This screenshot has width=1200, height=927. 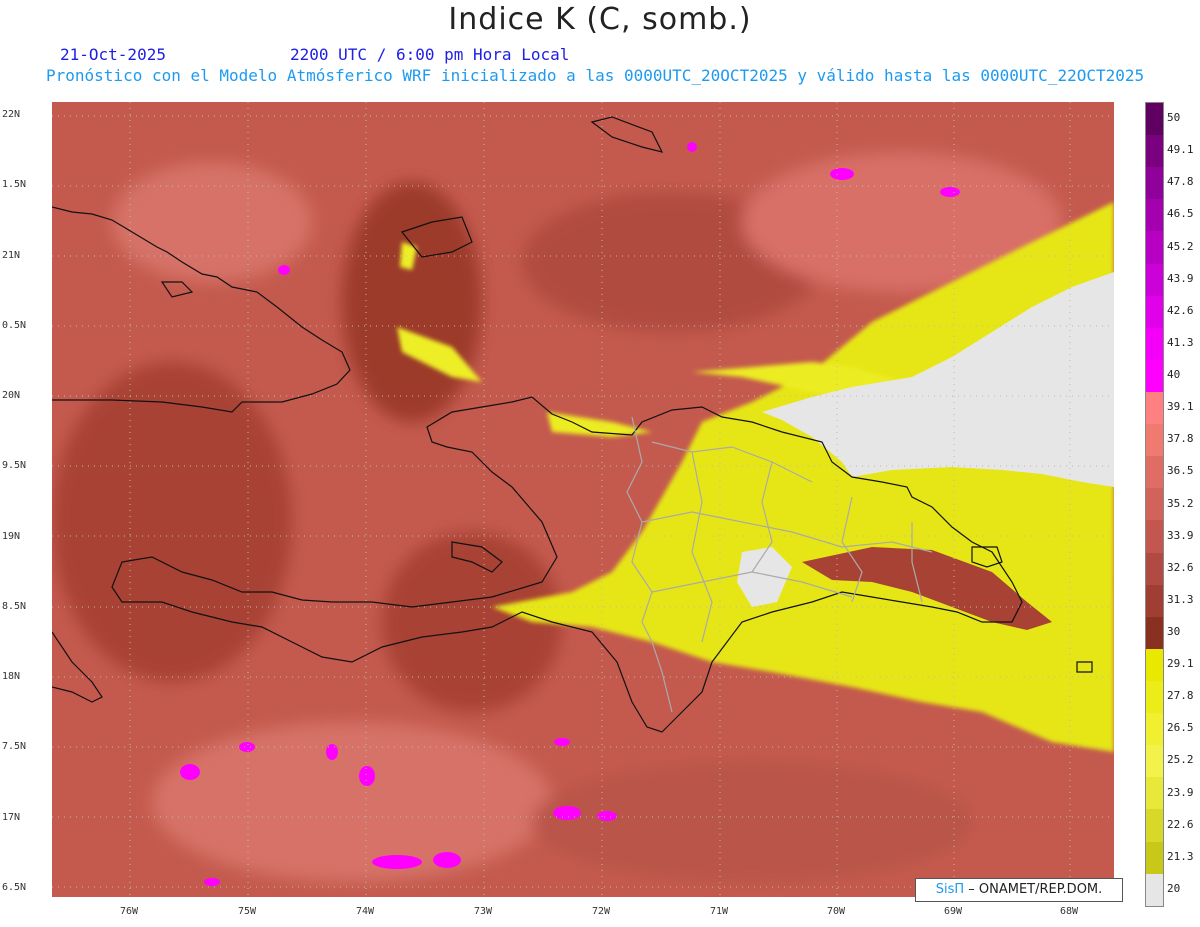 I want to click on colorbar-label: 23.9, so click(x=1180, y=792).